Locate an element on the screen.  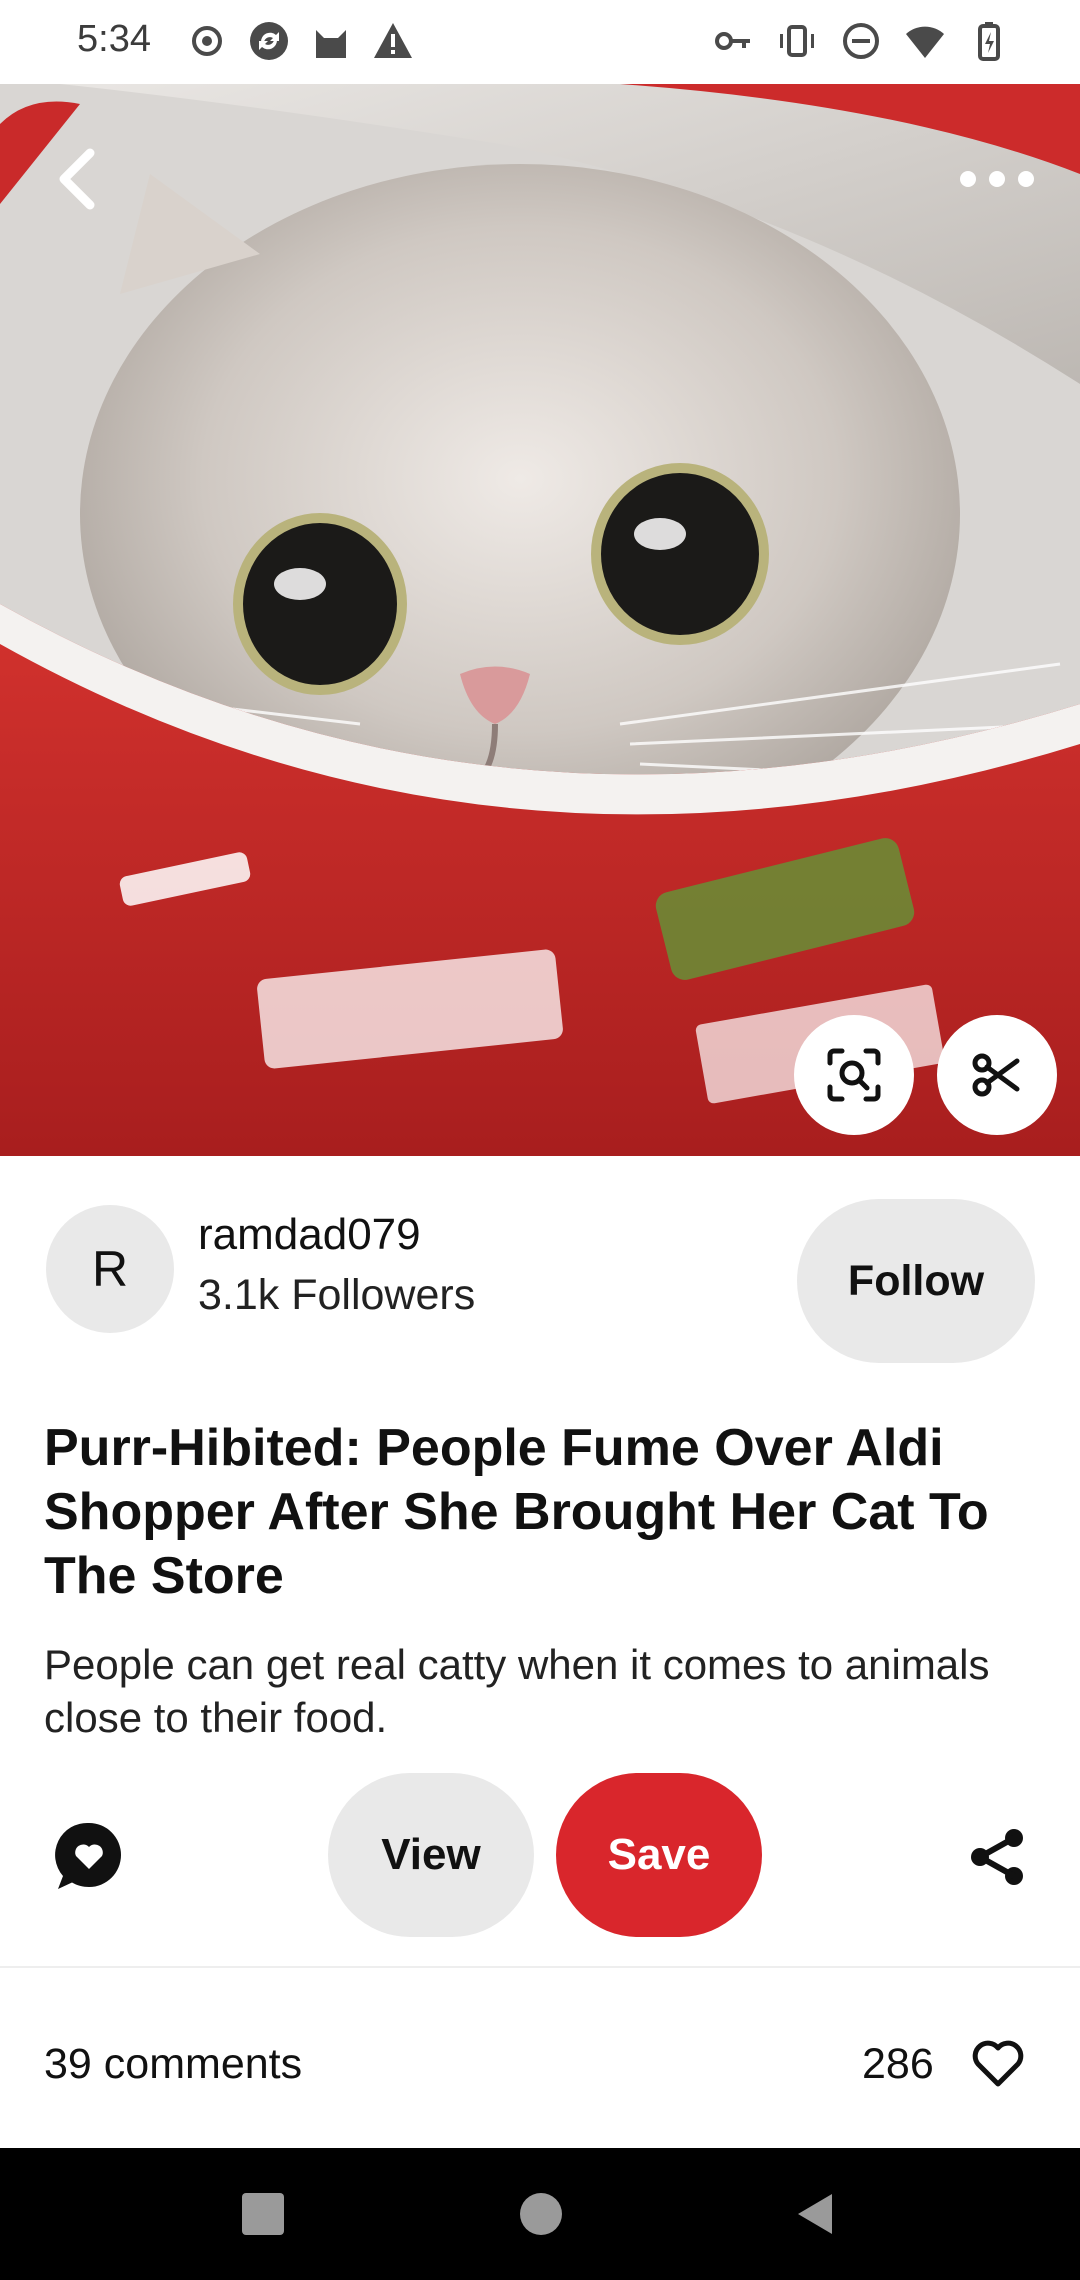
sync-icon is located at coordinates (269, 41).